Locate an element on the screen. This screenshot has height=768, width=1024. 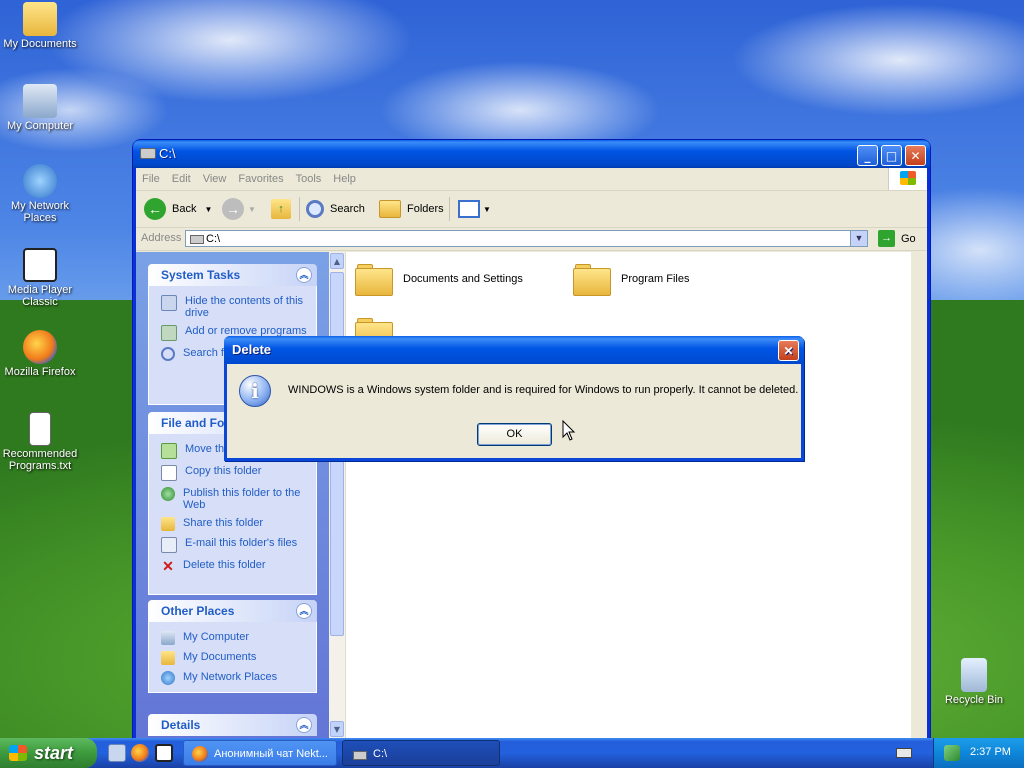
system-tray: 2:37 PM is located at coordinates (978, 753).